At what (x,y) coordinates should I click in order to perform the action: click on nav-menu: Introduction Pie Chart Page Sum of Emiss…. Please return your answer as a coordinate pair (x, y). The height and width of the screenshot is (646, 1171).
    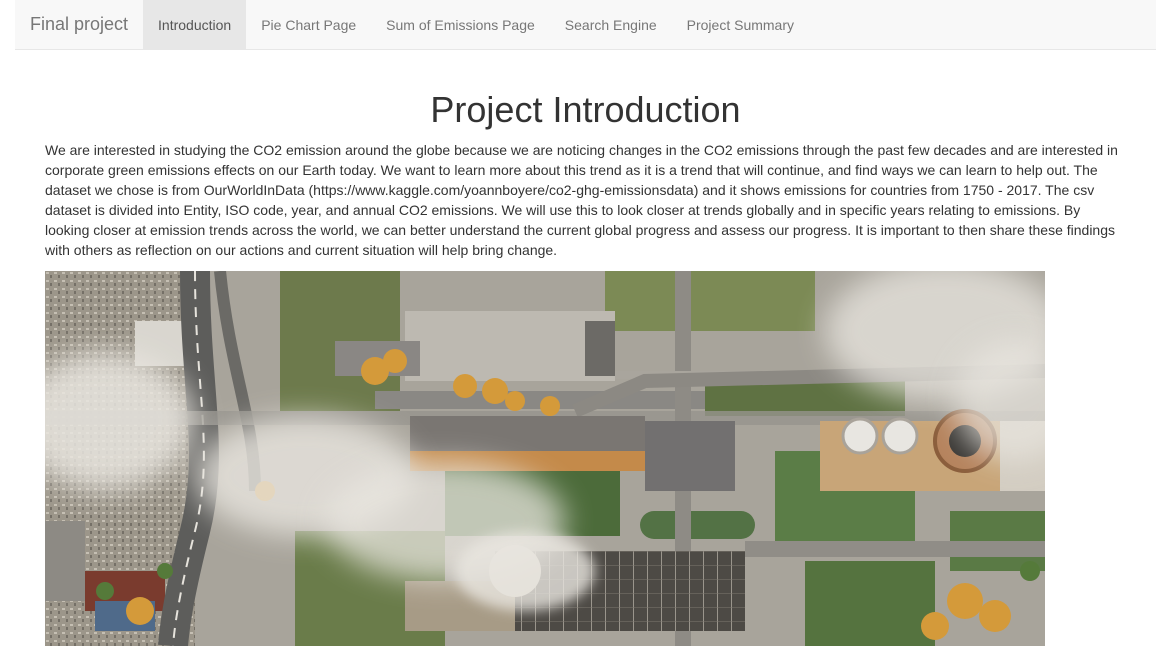
    Looking at the image, I should click on (476, 25).